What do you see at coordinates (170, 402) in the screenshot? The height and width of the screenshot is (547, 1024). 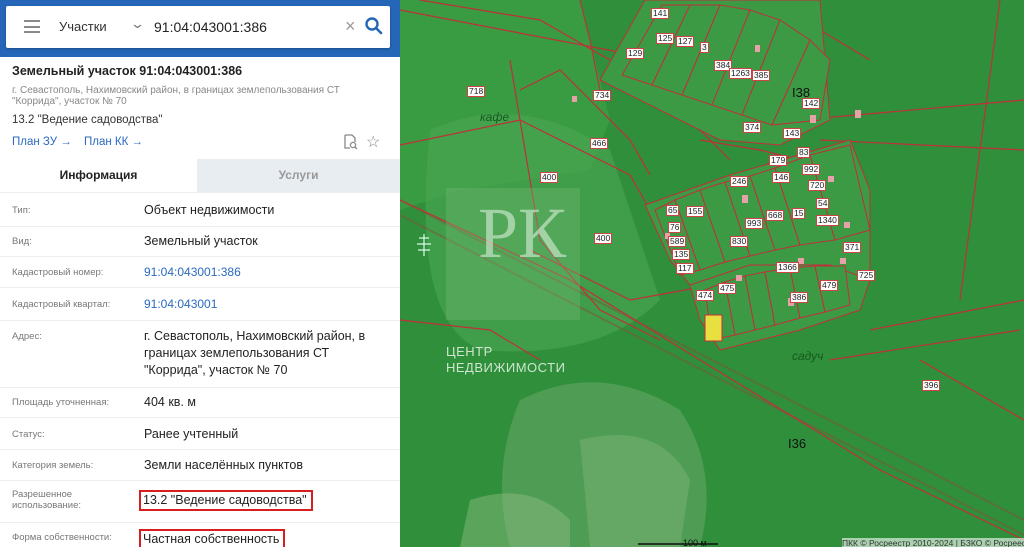 I see `row-value: 404 кв. м` at bounding box center [170, 402].